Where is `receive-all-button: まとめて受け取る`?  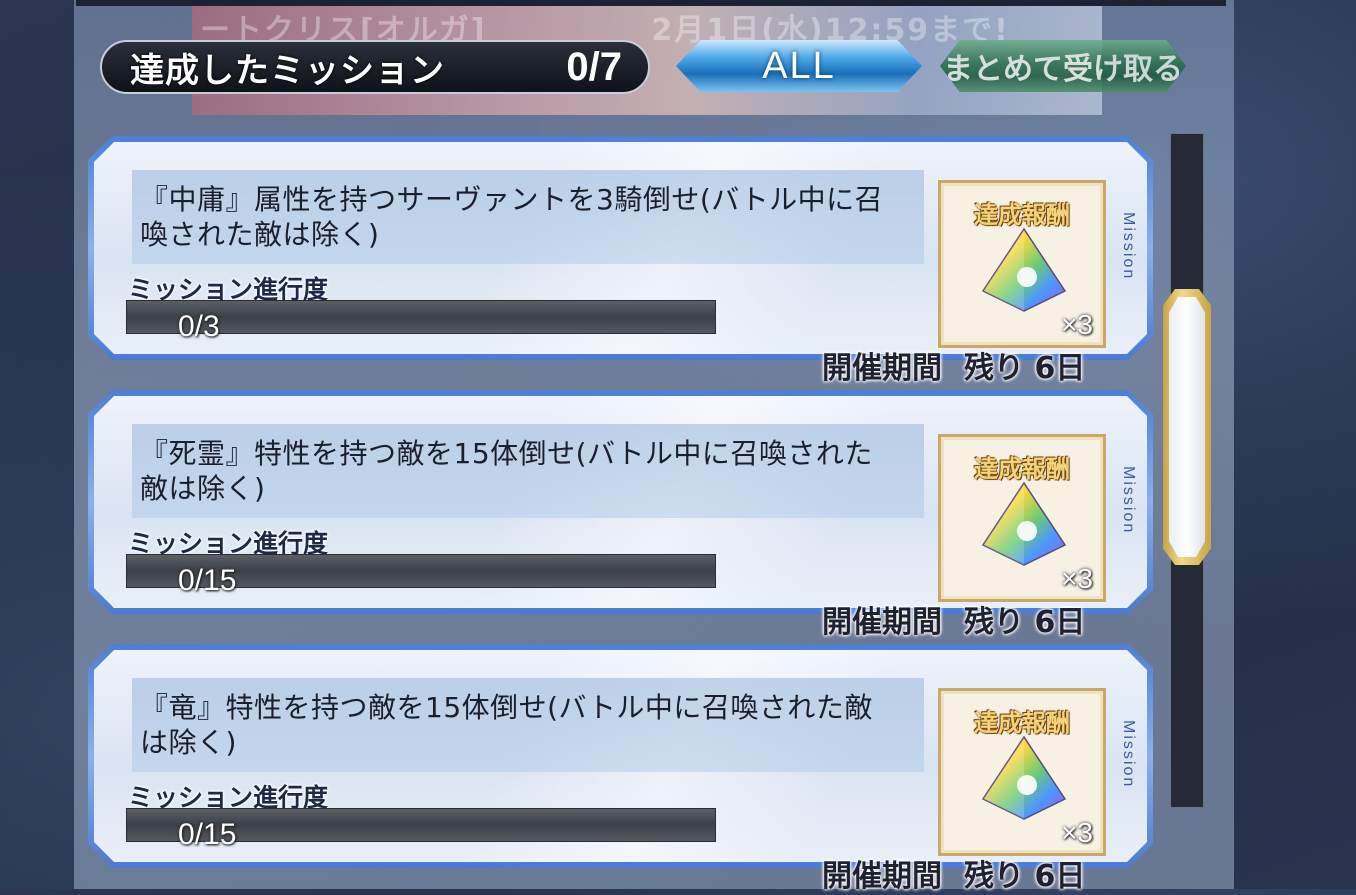
receive-all-button: まとめて受け取る is located at coordinates (1063, 66).